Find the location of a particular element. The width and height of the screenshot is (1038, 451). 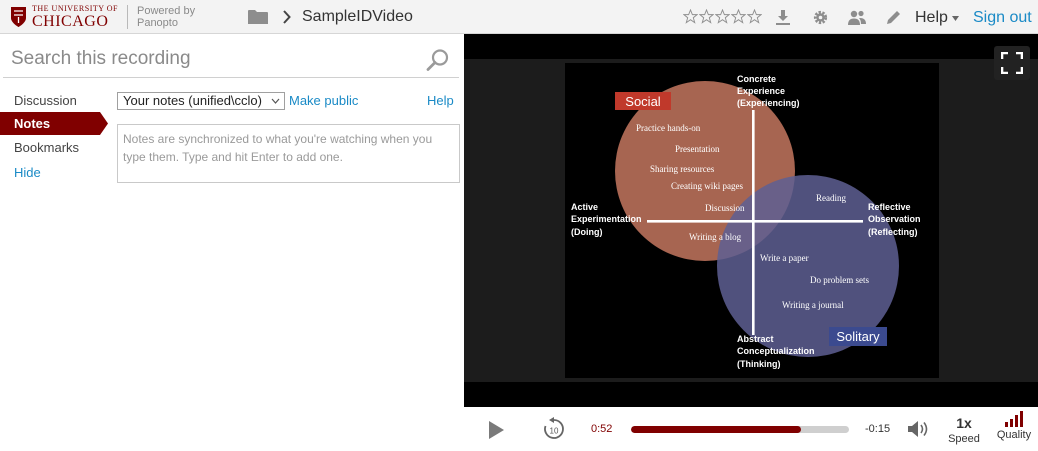

search-box is located at coordinates (231, 59).